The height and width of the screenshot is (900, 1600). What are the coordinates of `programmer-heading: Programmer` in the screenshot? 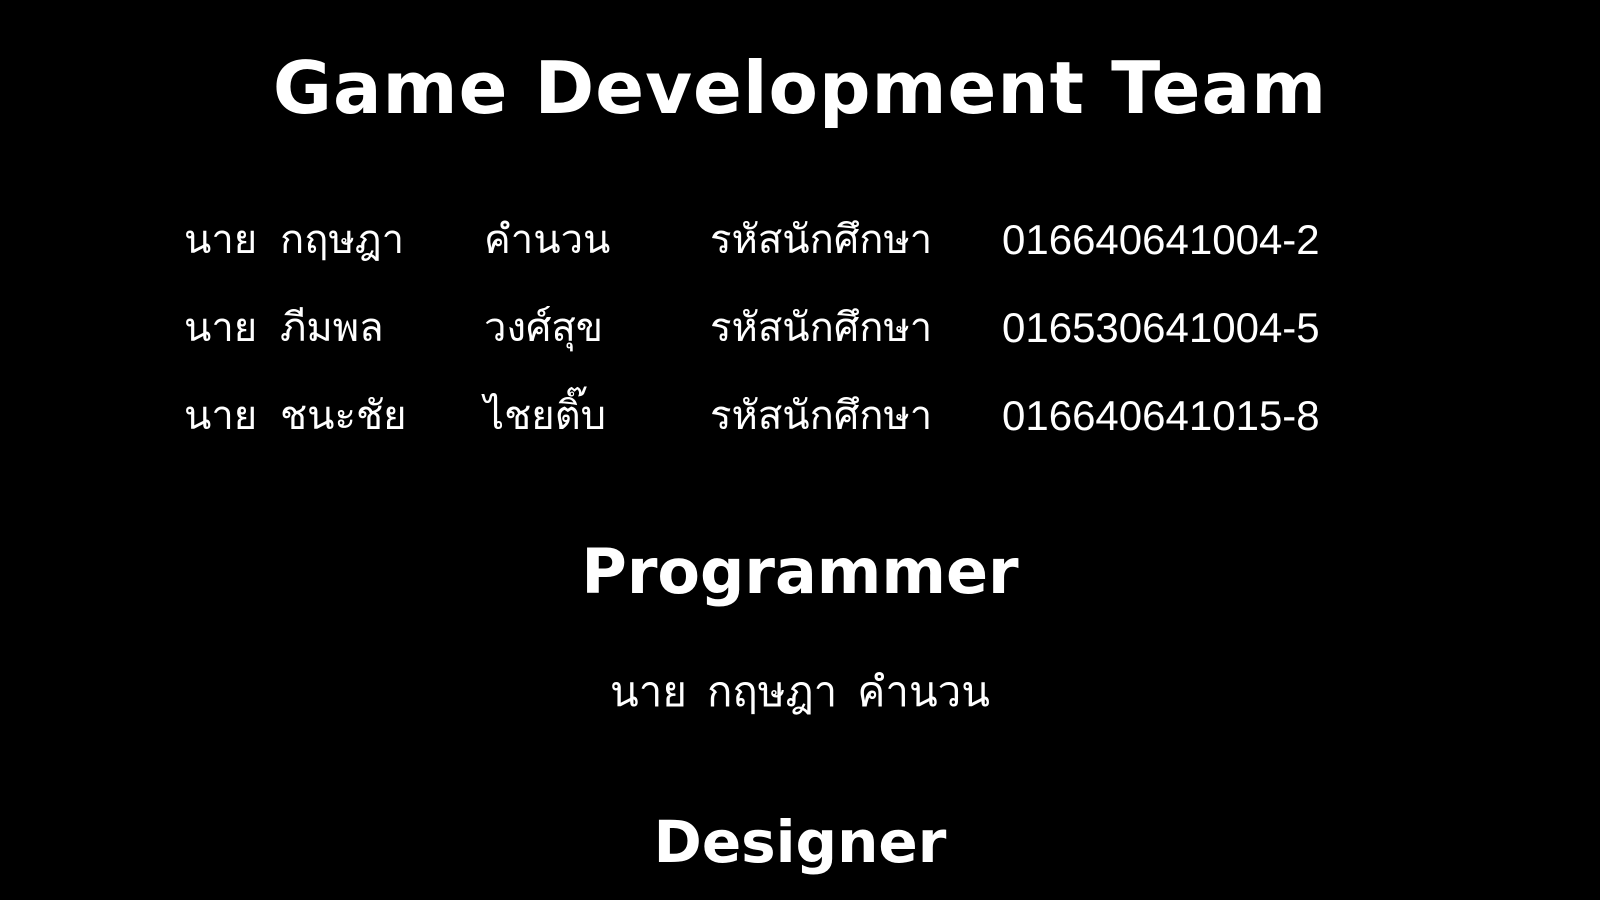 It's located at (800, 571).